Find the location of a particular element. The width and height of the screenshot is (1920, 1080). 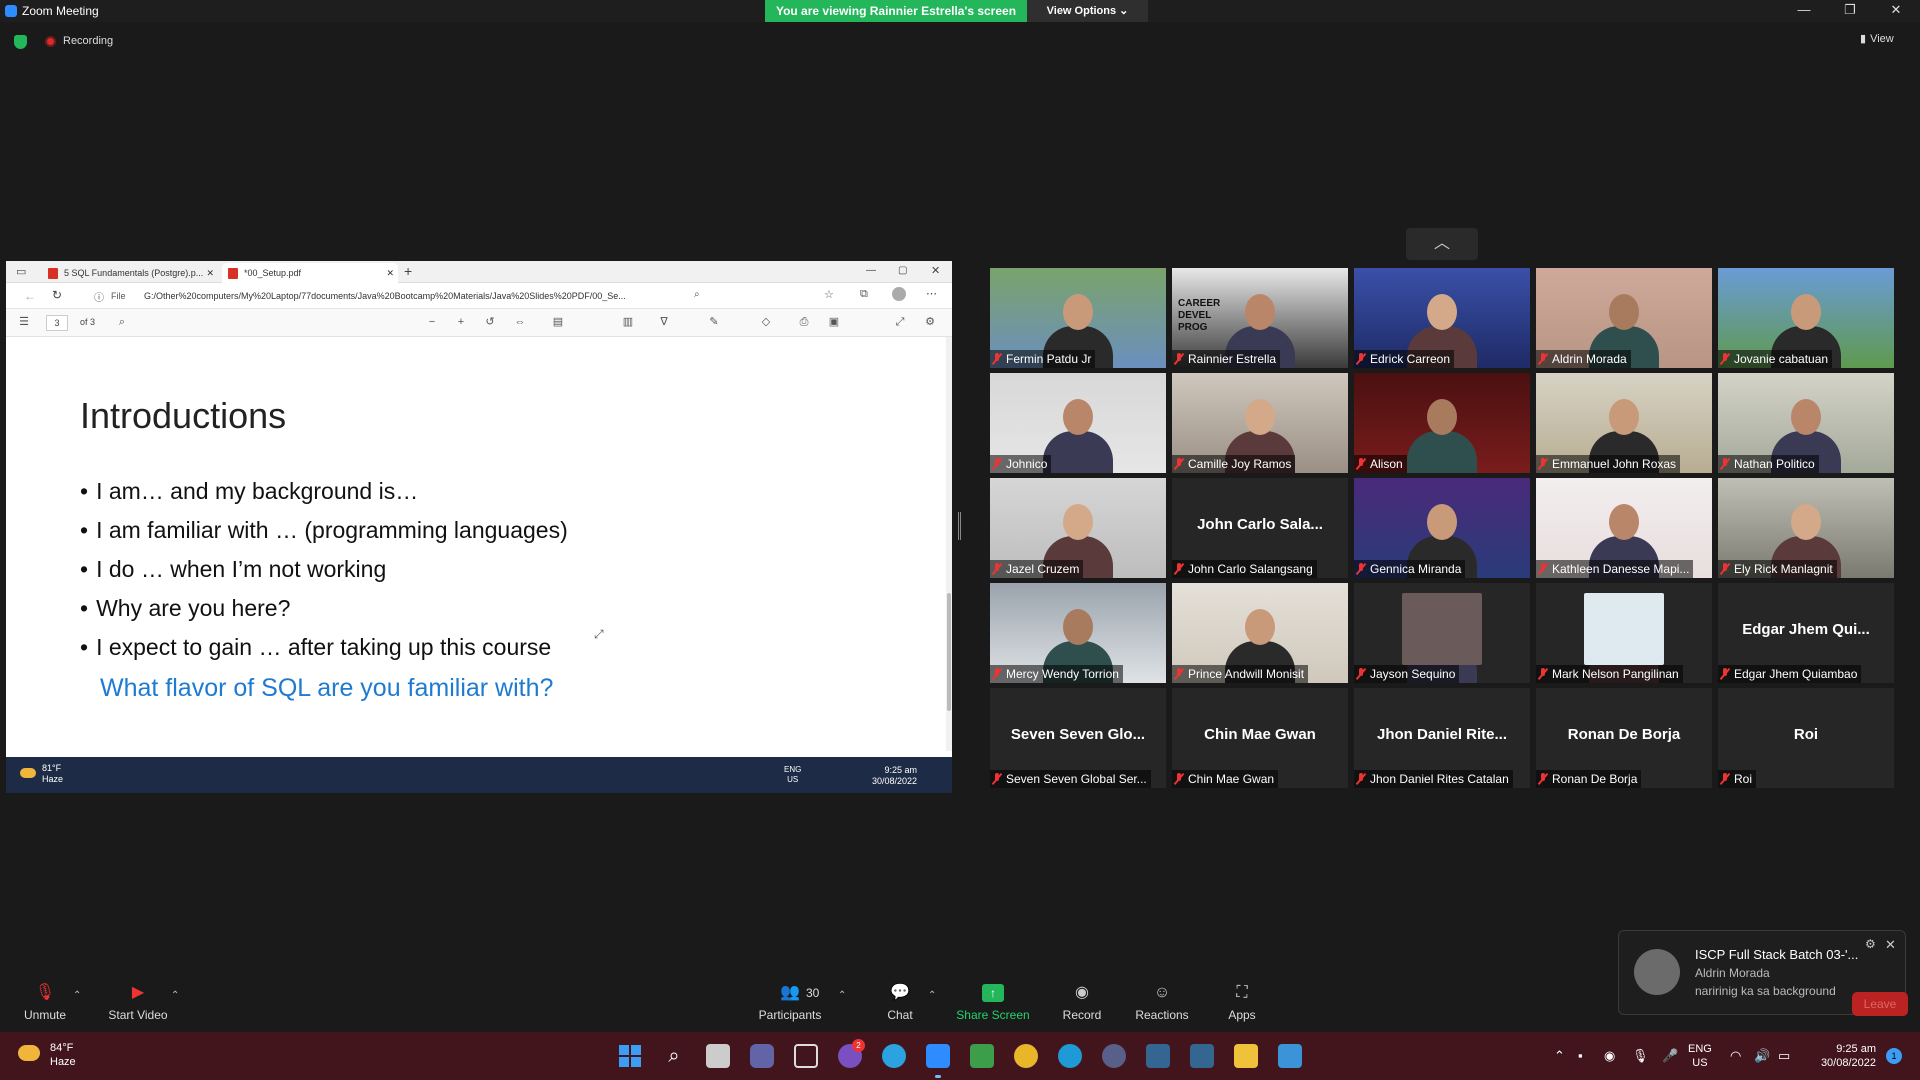

participant-tile: Alison is located at coordinates (1442, 423).